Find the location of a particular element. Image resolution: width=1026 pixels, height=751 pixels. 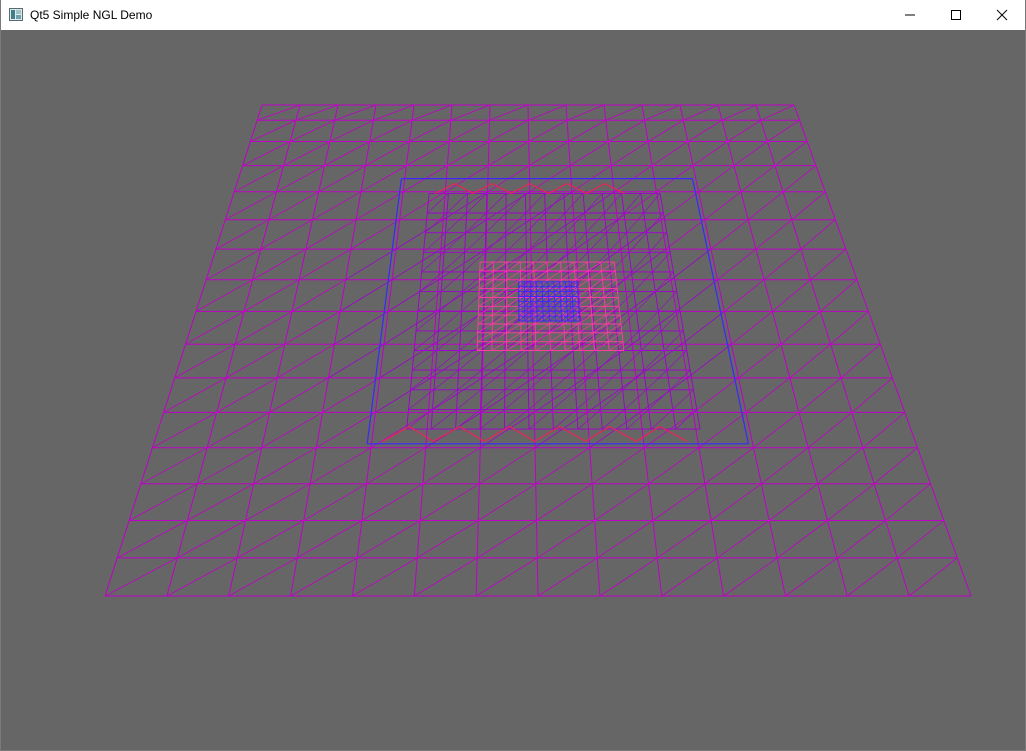

title-bar: Qt5 Simple NGL Demo is located at coordinates (513, 15).